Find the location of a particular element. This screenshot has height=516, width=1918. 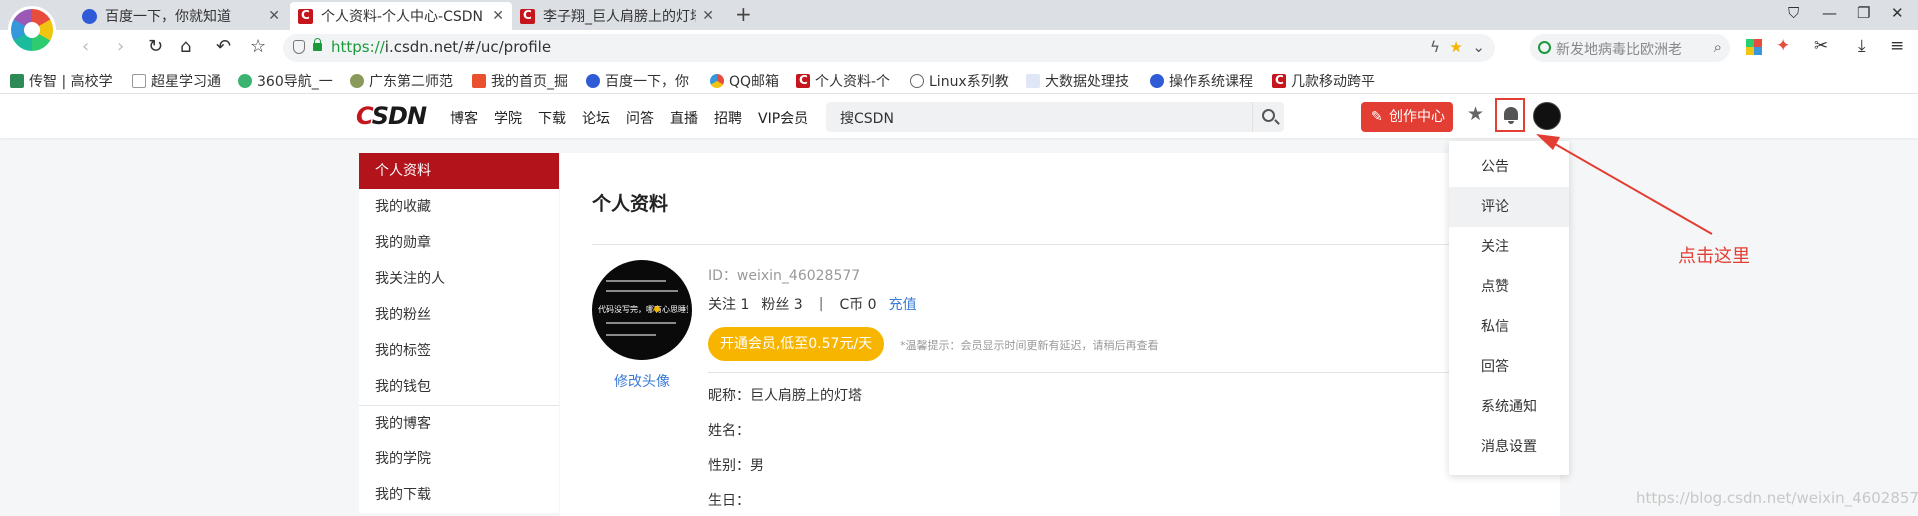

avatar is located at coordinates (1547, 116).